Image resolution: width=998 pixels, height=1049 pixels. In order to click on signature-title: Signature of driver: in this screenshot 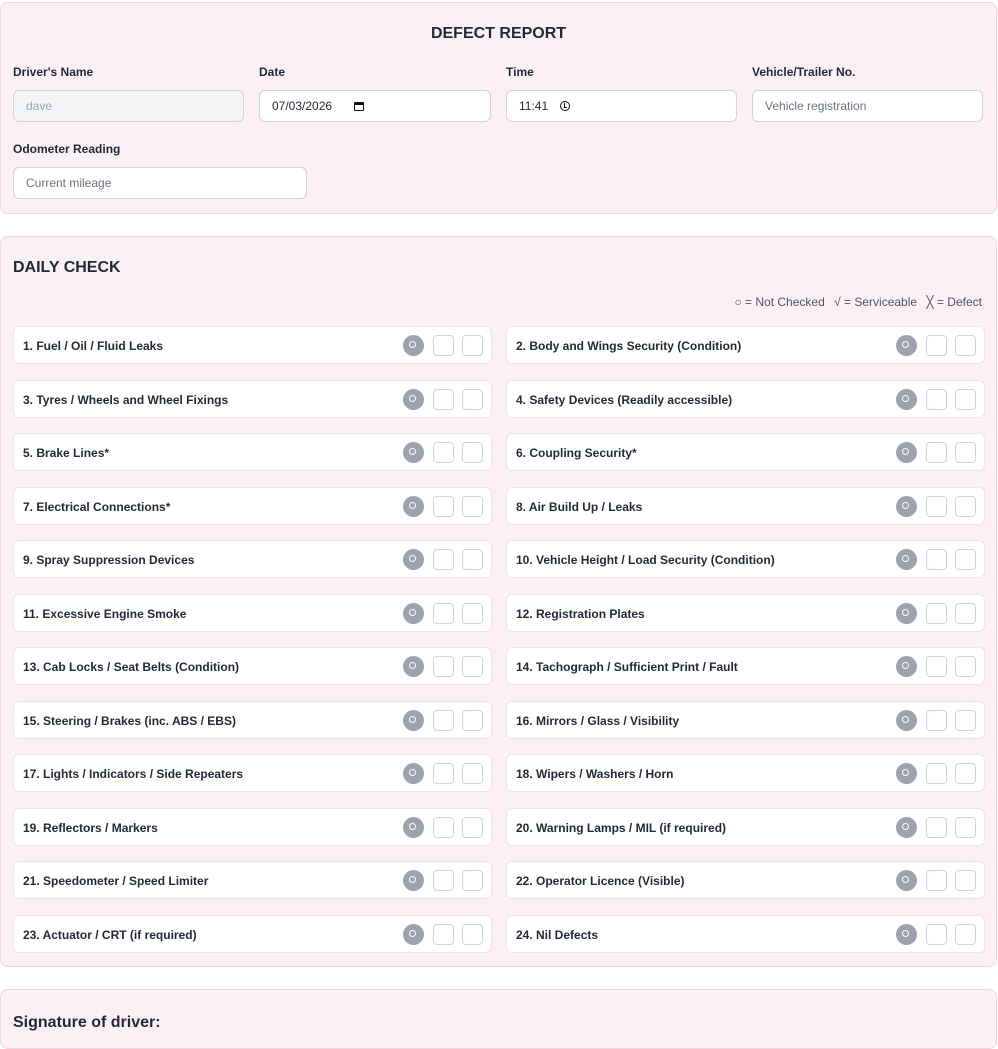, I will do `click(87, 1022)`.